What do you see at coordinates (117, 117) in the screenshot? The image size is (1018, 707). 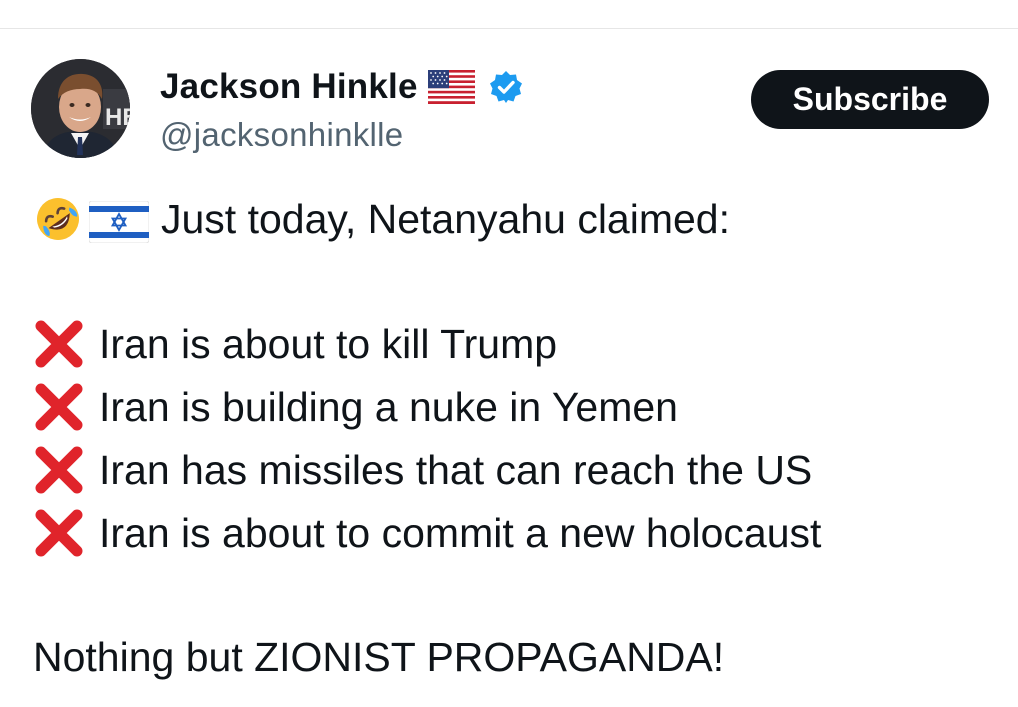 I see `avatar-logo-text: HB` at bounding box center [117, 117].